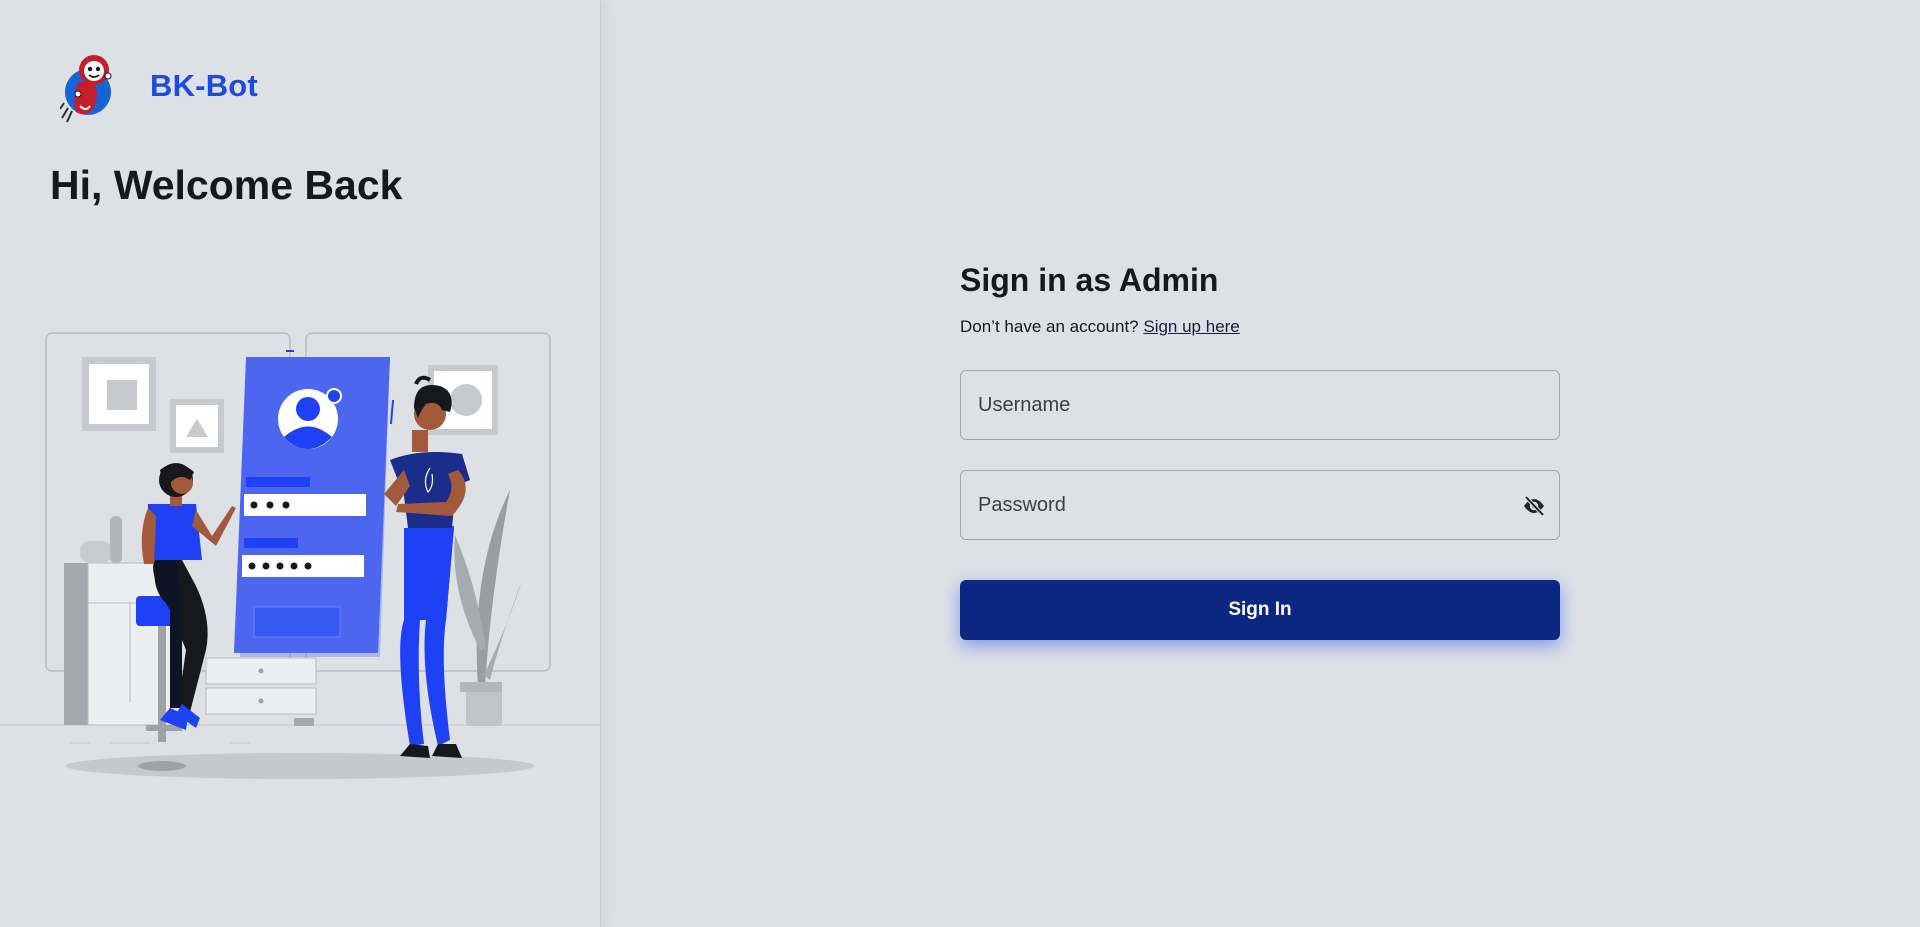  I want to click on signup-link: Sign up here, so click(1191, 326).